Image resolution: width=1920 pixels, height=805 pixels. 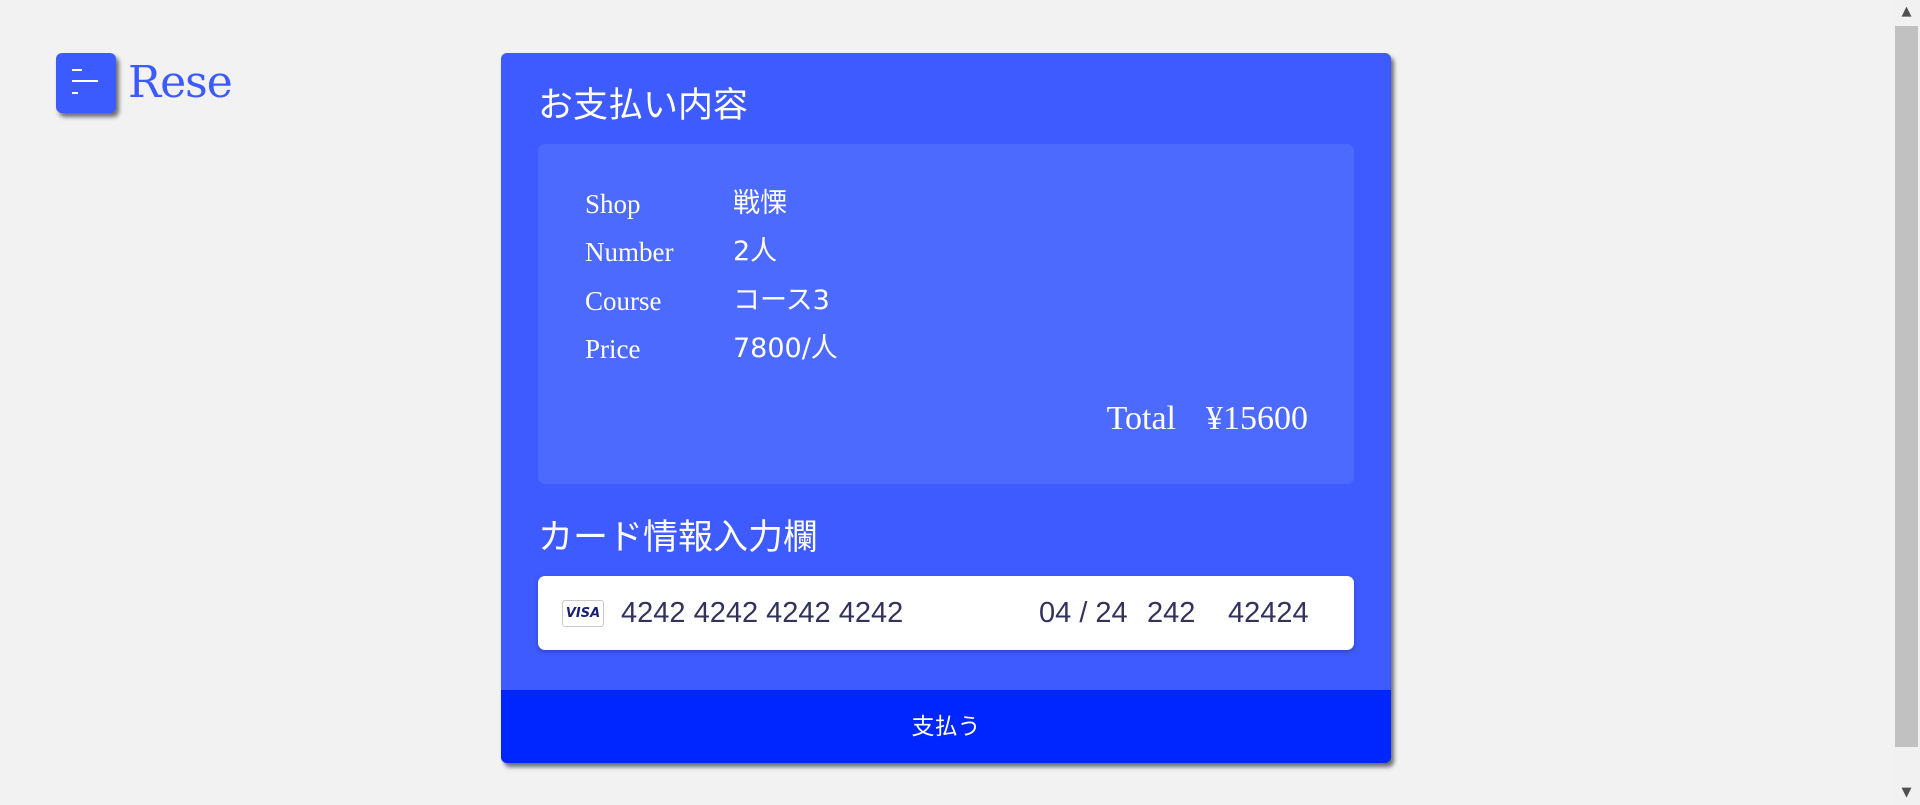 What do you see at coordinates (180, 83) in the screenshot?
I see `brand-logo: Rese` at bounding box center [180, 83].